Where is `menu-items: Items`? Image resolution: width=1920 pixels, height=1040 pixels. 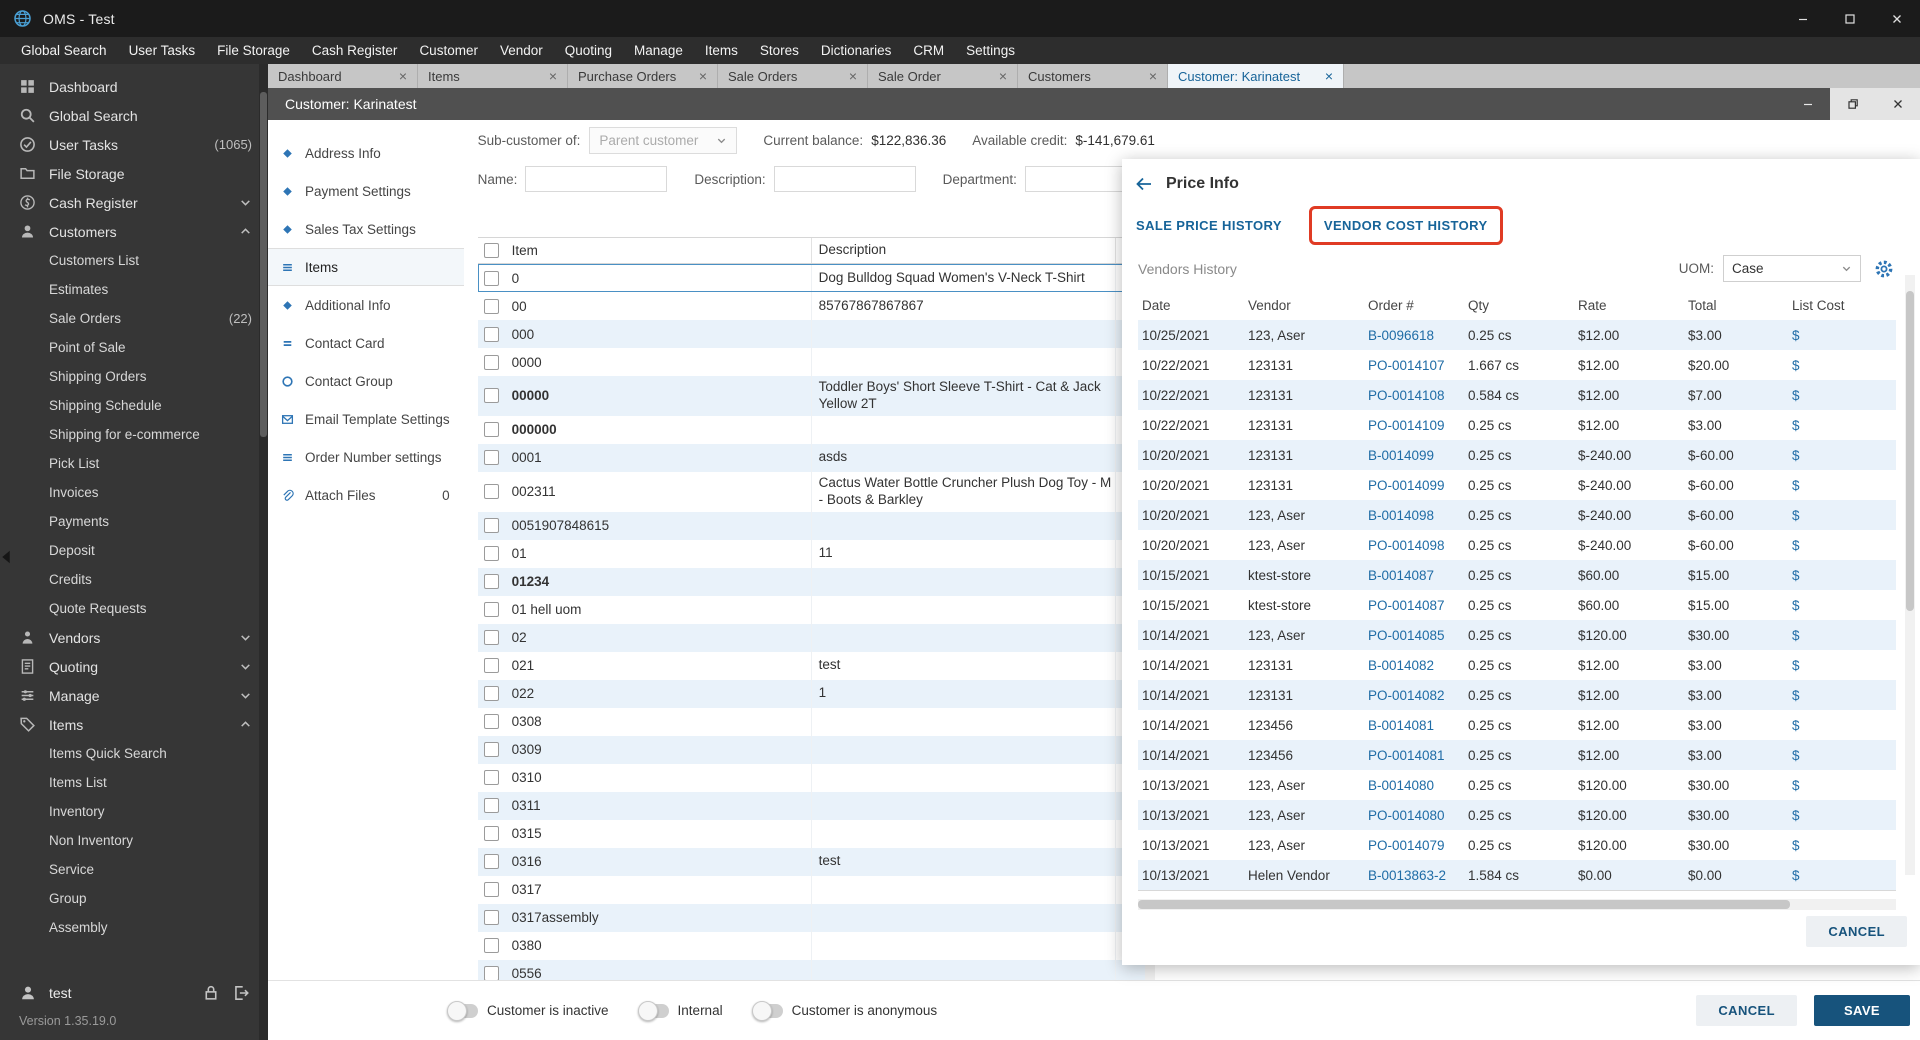
menu-items: Items is located at coordinates (721, 50).